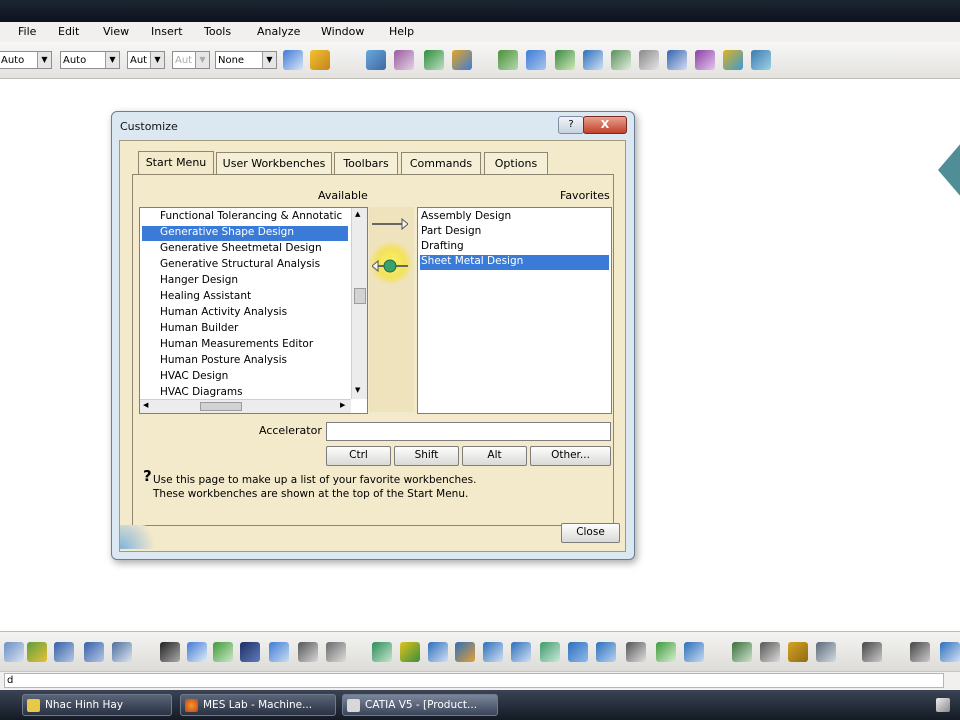 The height and width of the screenshot is (720, 960). What do you see at coordinates (410, 652) in the screenshot?
I see `fit-all-in-icon` at bounding box center [410, 652].